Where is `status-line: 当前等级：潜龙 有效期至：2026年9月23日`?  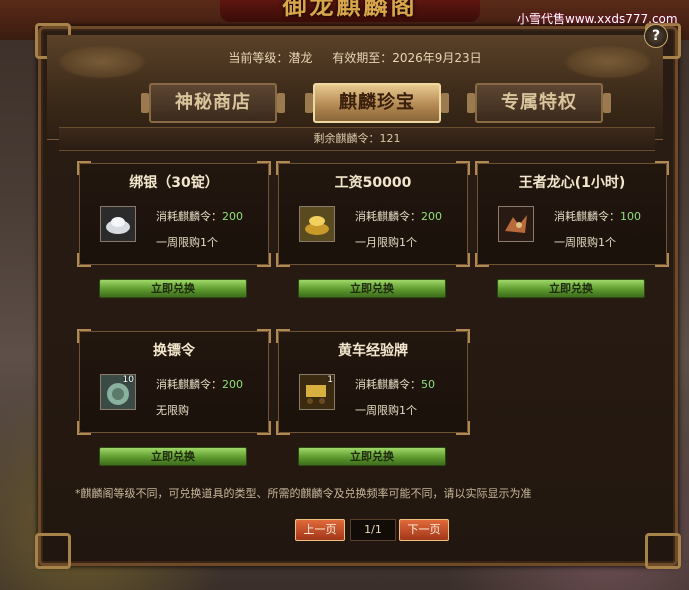 status-line: 当前等级：潜龙 有效期至：2026年9月23日 is located at coordinates (355, 57).